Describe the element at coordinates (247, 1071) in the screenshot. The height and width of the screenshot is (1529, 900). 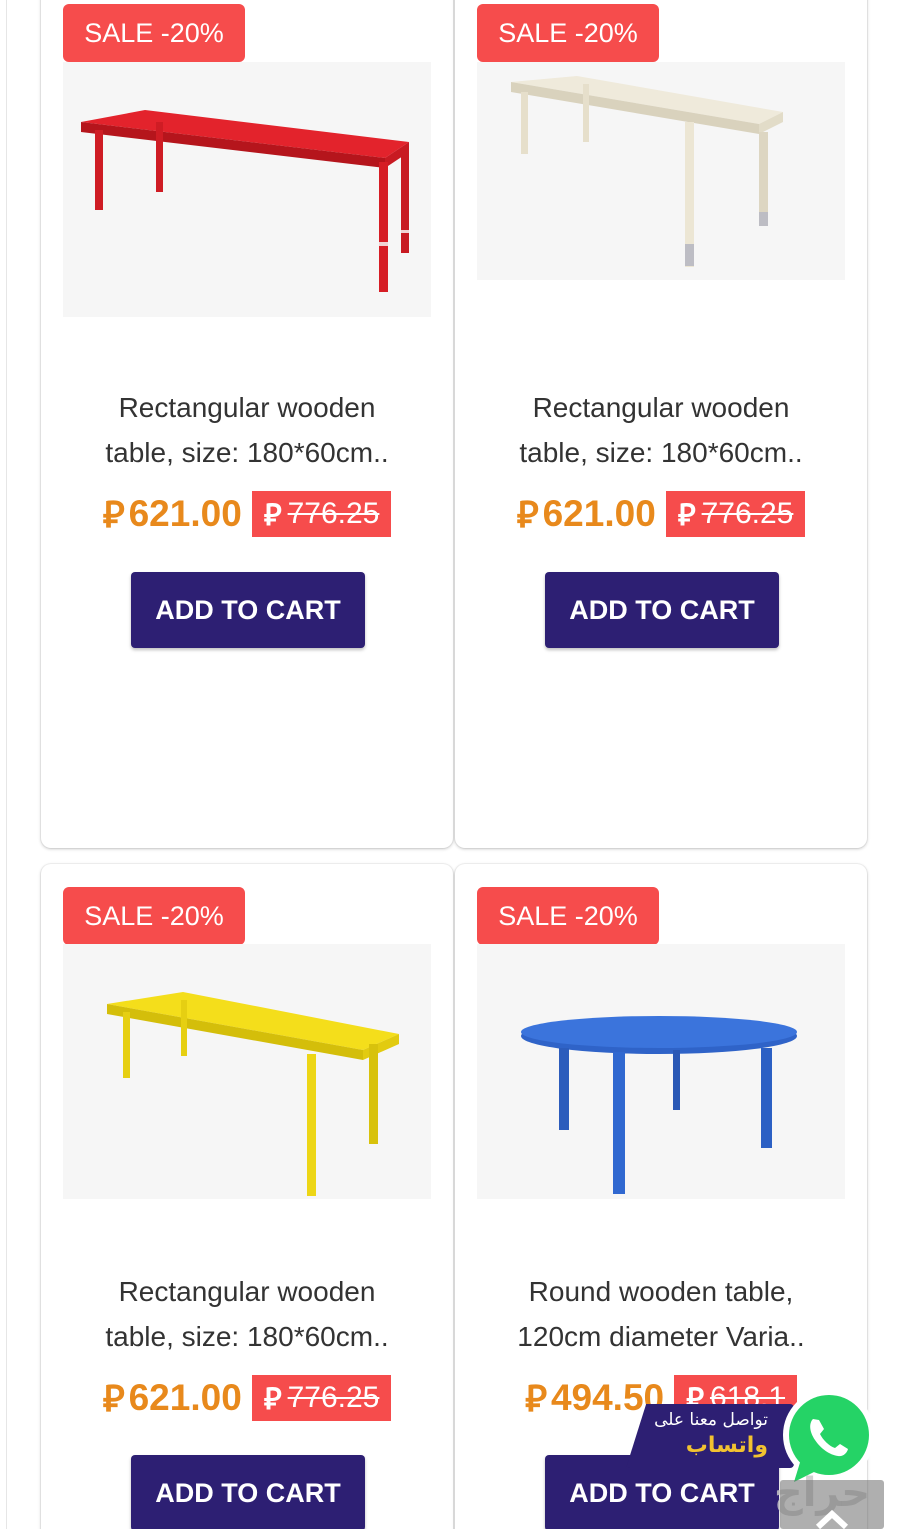
I see `product-image-yellow-table` at that location.